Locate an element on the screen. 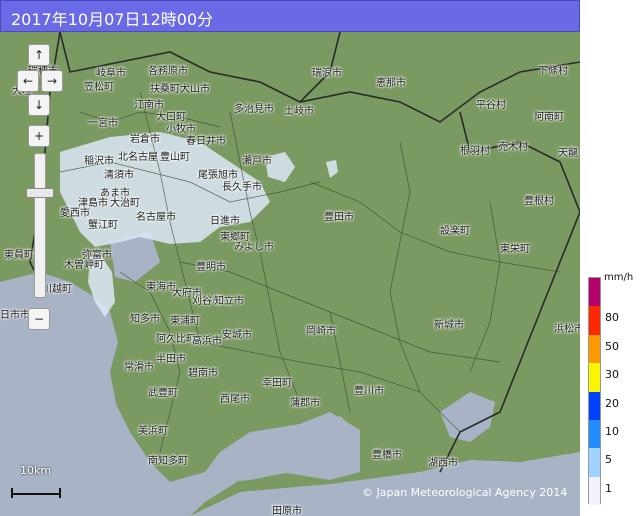 The width and height of the screenshot is (640, 516). city-label: 東員町 is located at coordinates (19, 255).